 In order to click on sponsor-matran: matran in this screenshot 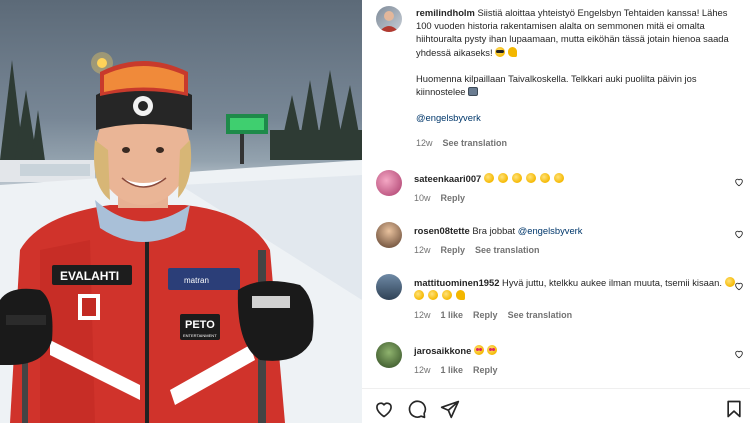, I will do `click(196, 280)`.